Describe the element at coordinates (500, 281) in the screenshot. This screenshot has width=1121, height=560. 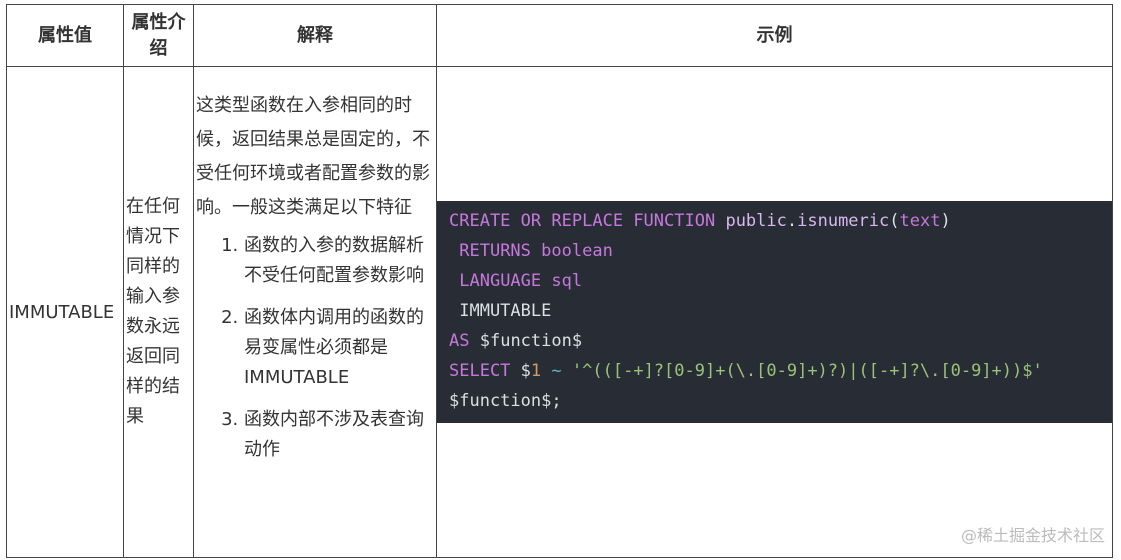
I see `code-keyword: LANGUAGE` at that location.